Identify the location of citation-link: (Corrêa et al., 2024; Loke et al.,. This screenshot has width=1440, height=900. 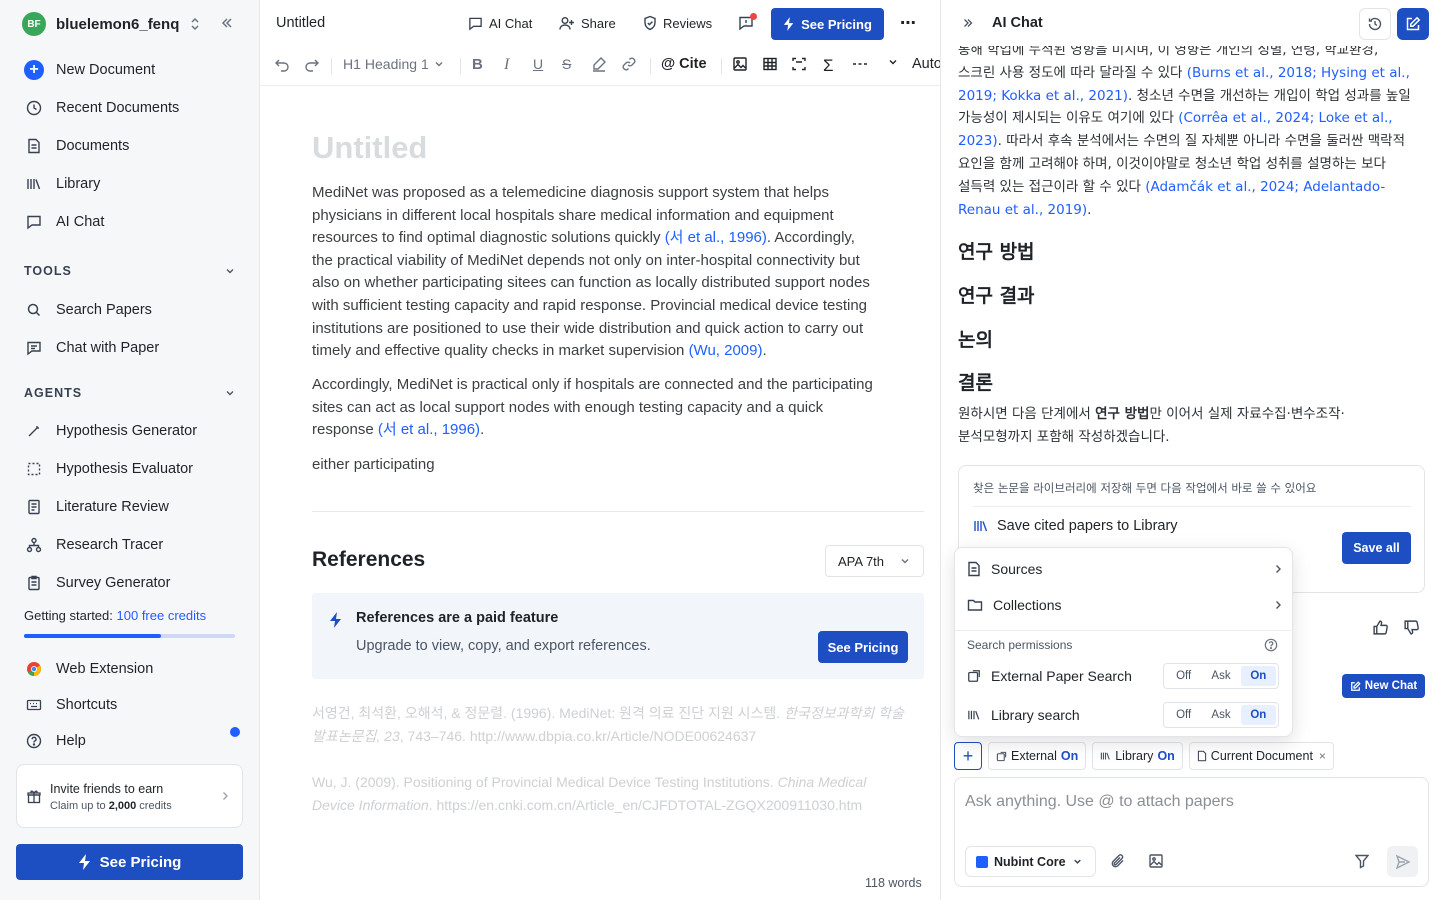
(1285, 118).